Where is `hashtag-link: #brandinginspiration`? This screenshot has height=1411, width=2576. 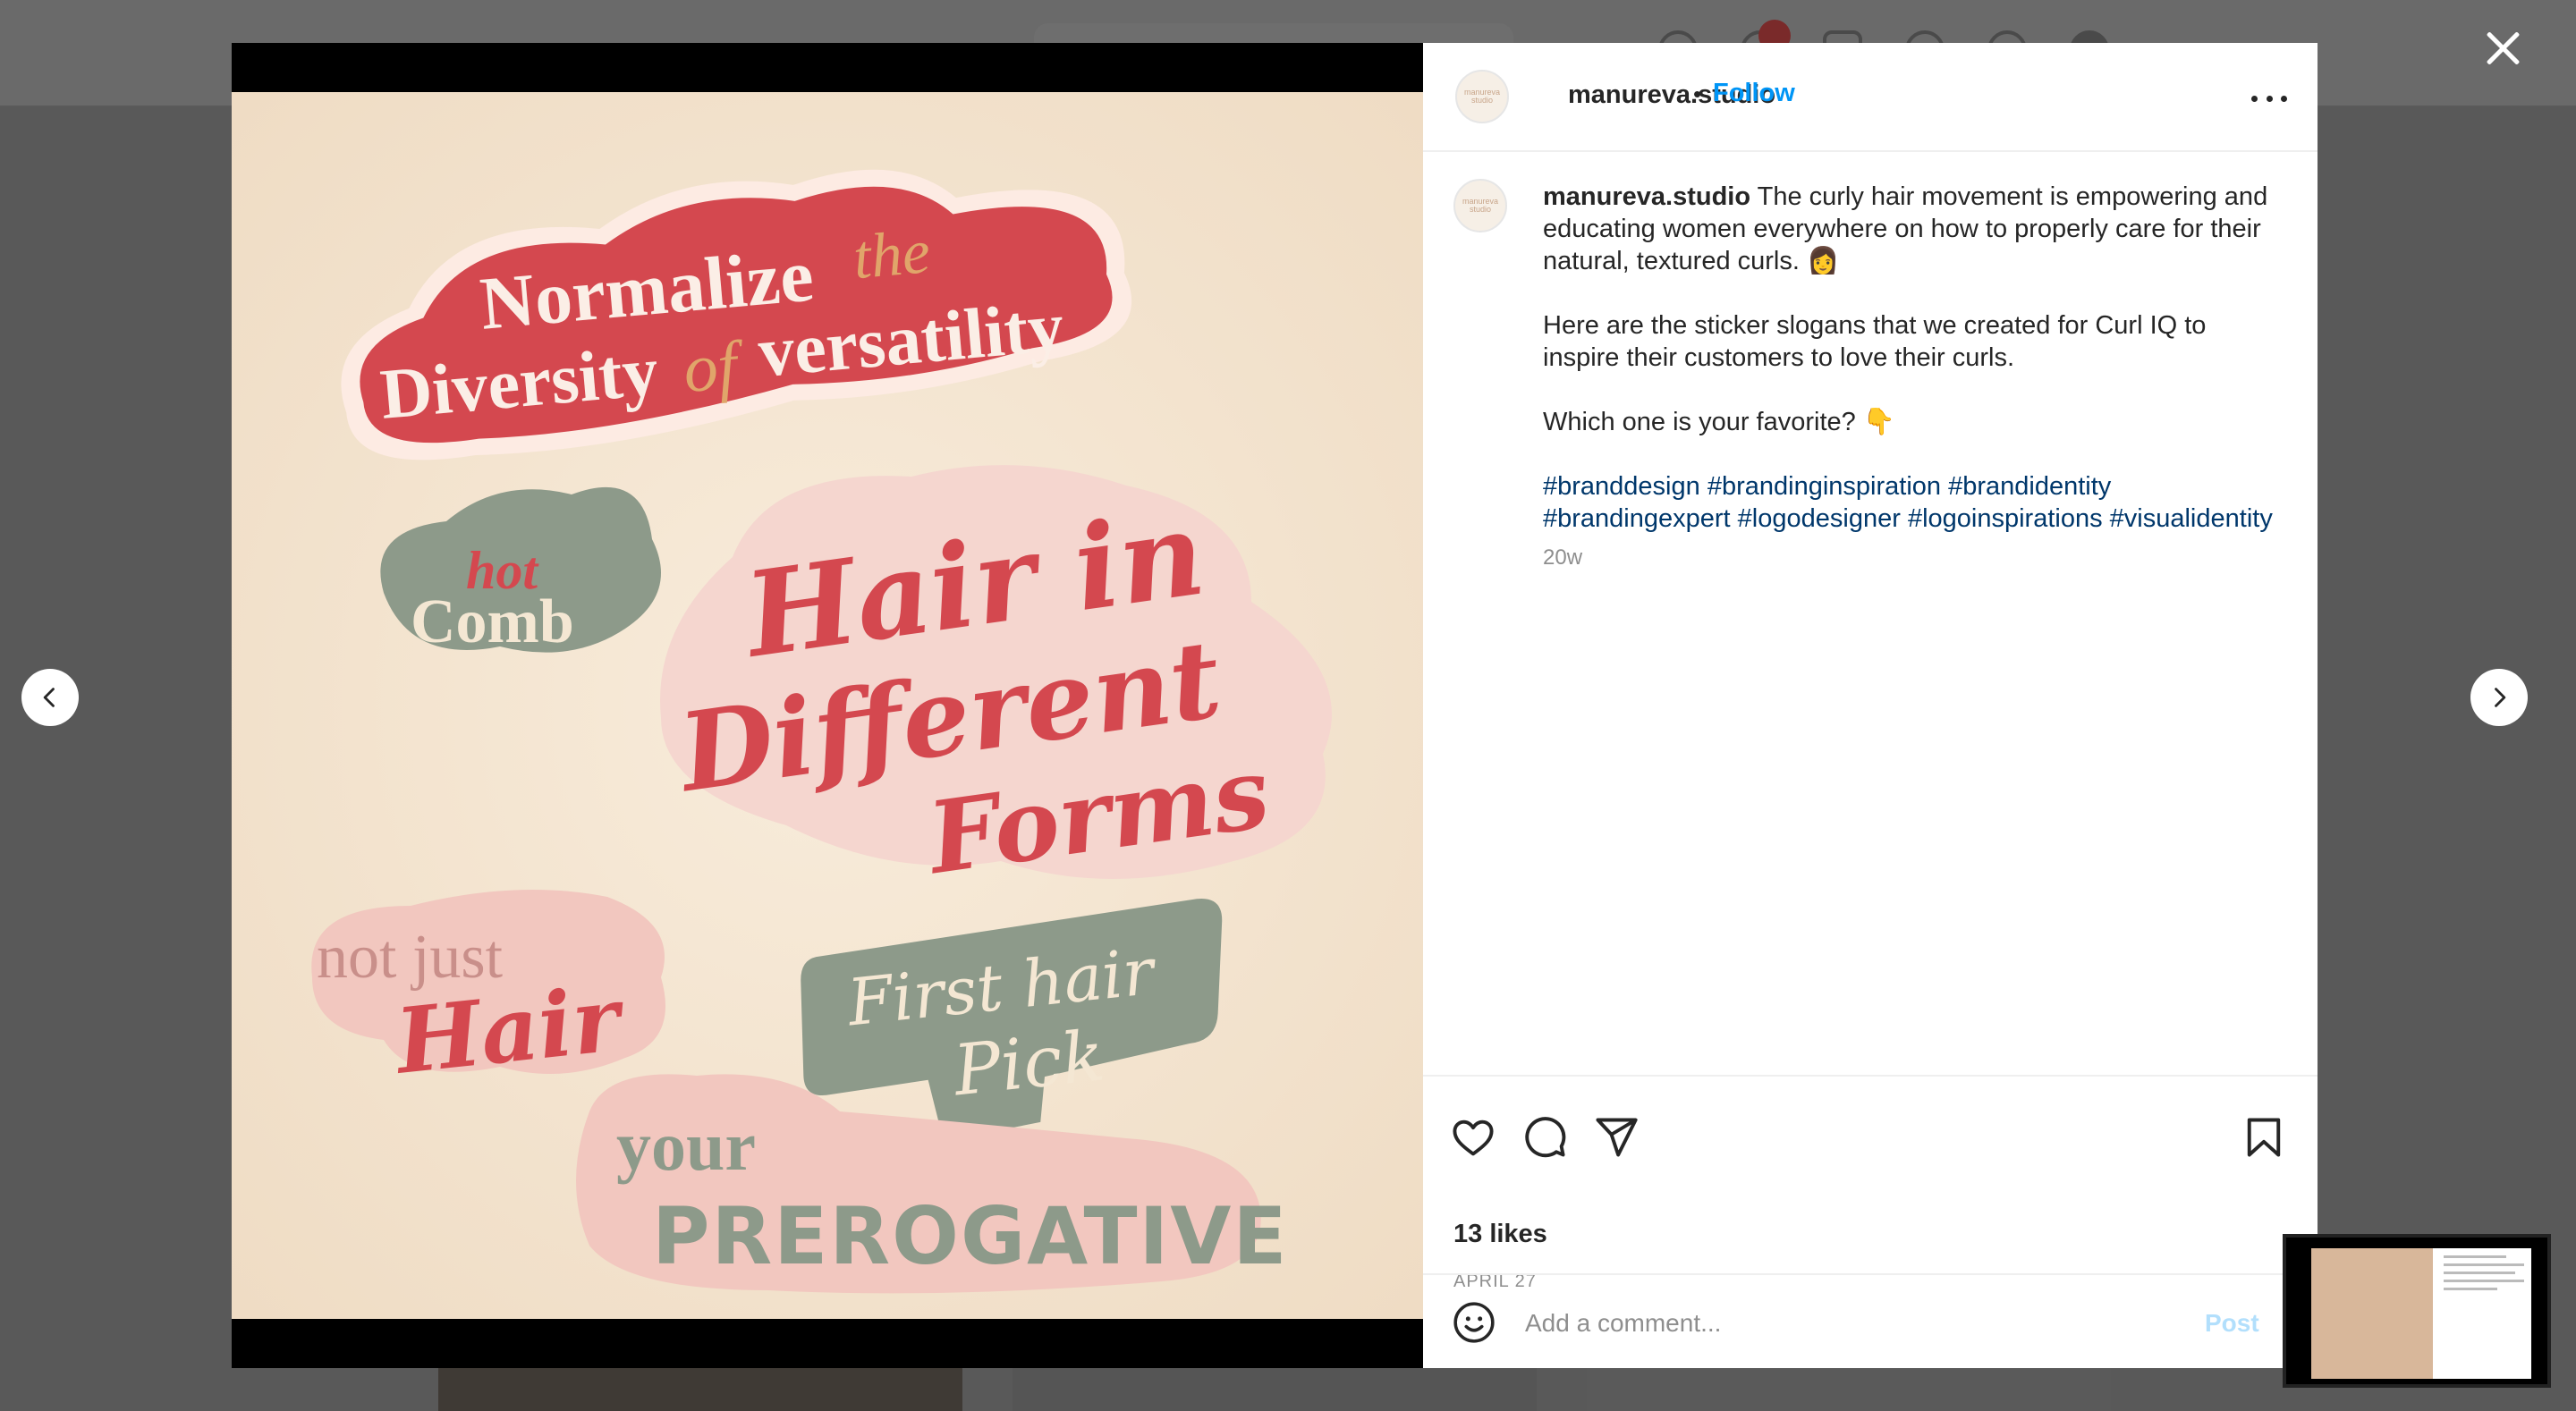
hashtag-link: #brandinginspiration is located at coordinates (1824, 486).